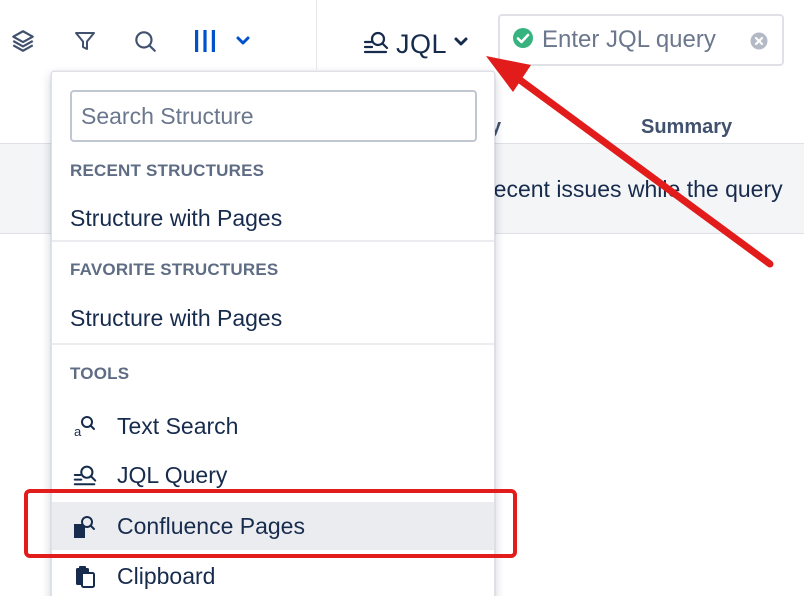  I want to click on annotation-arrow, so click(630, 162).